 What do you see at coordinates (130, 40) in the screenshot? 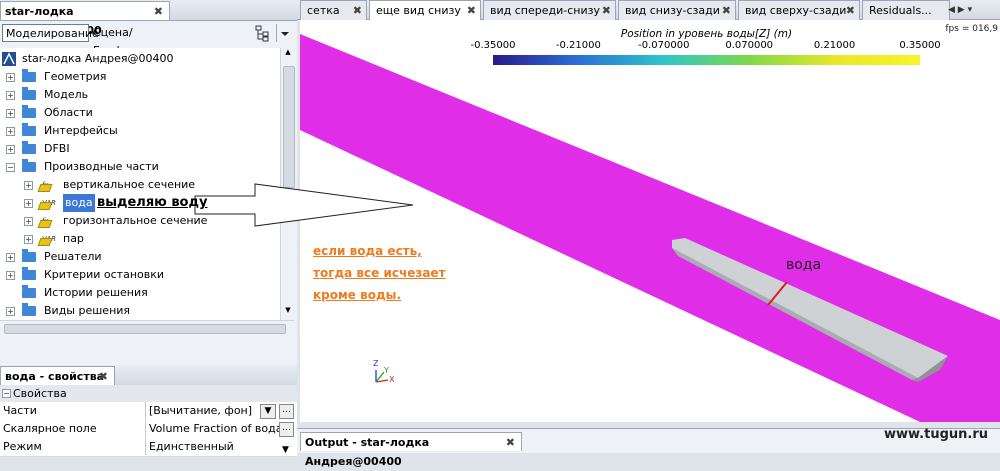
I see `tab-scene-plot: Сцена/График` at bounding box center [130, 40].